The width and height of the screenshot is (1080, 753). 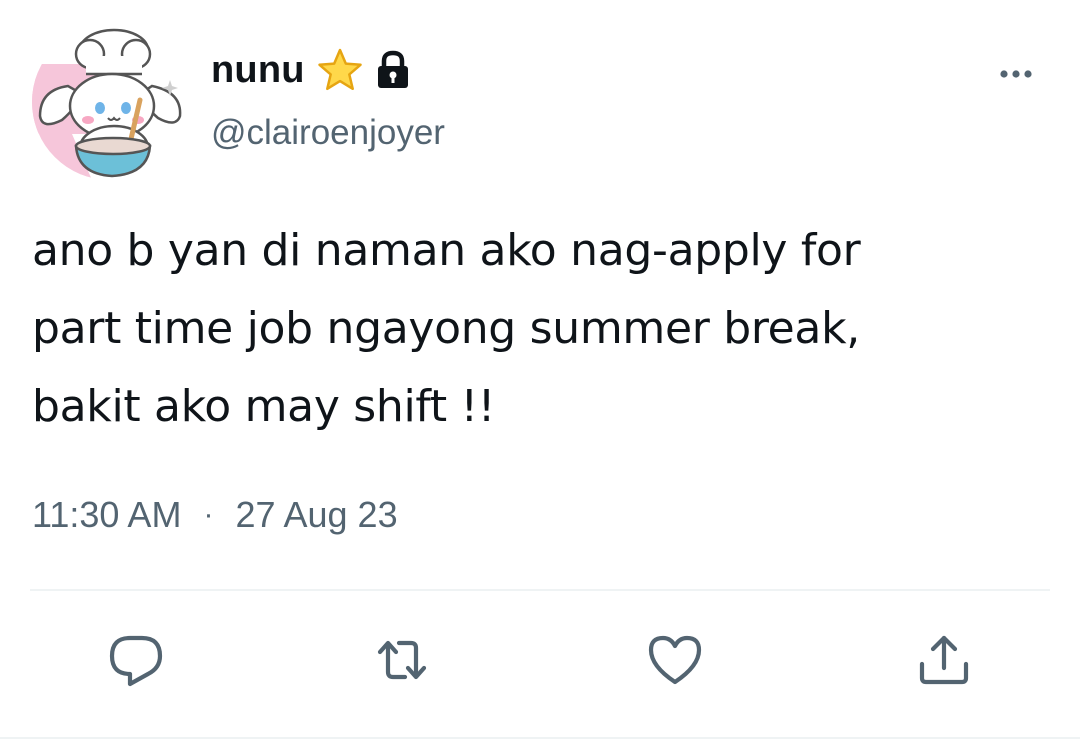 I want to click on tweet-date: 27 Aug 23, so click(x=316, y=515).